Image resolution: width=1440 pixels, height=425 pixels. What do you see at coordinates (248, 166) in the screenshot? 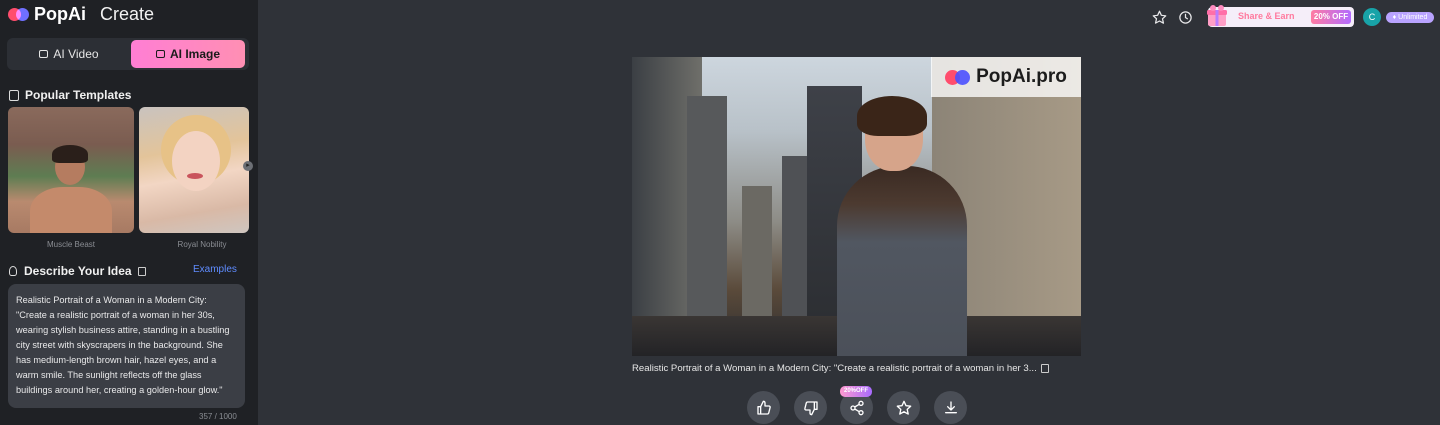
I see `templates-next-icon: ▸` at bounding box center [248, 166].